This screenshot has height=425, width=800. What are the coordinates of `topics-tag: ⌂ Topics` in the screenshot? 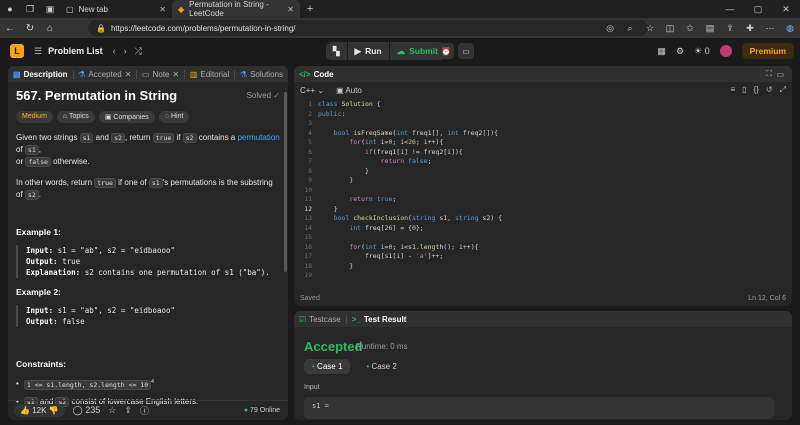 It's located at (75, 117).